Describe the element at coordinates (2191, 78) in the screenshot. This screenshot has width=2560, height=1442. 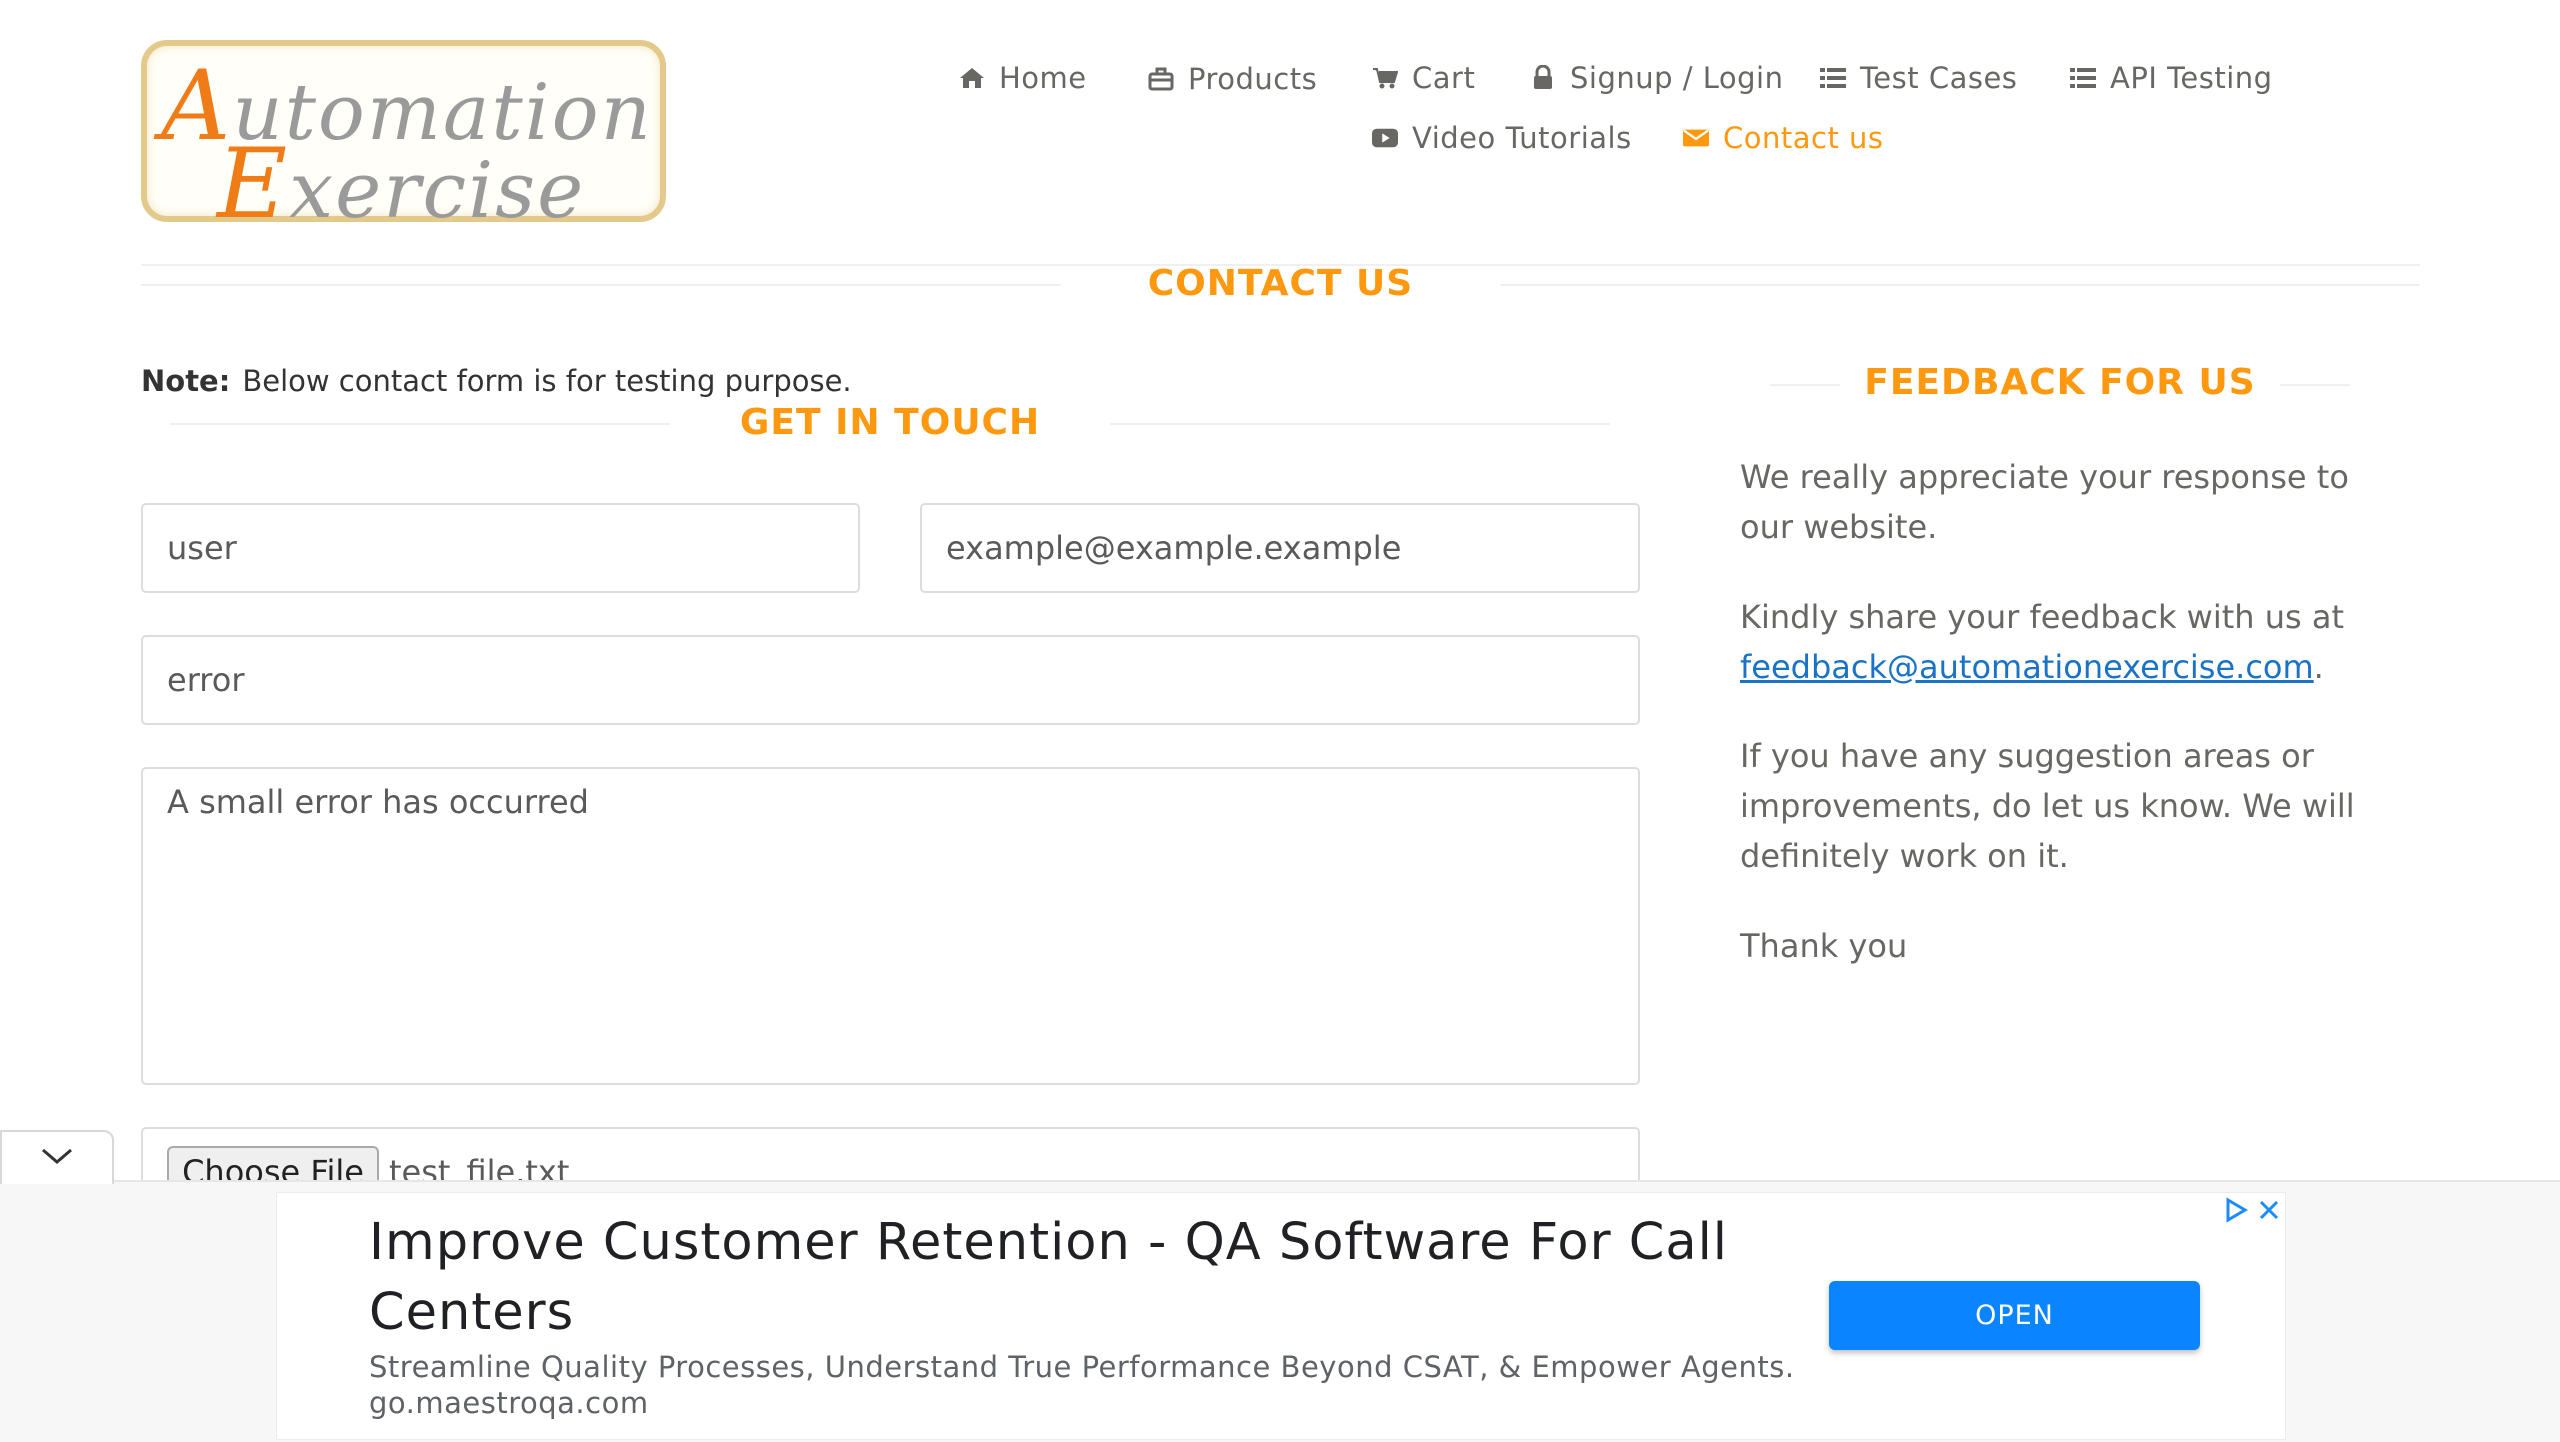
I see `nav-api-testing-label: API Testing` at that location.